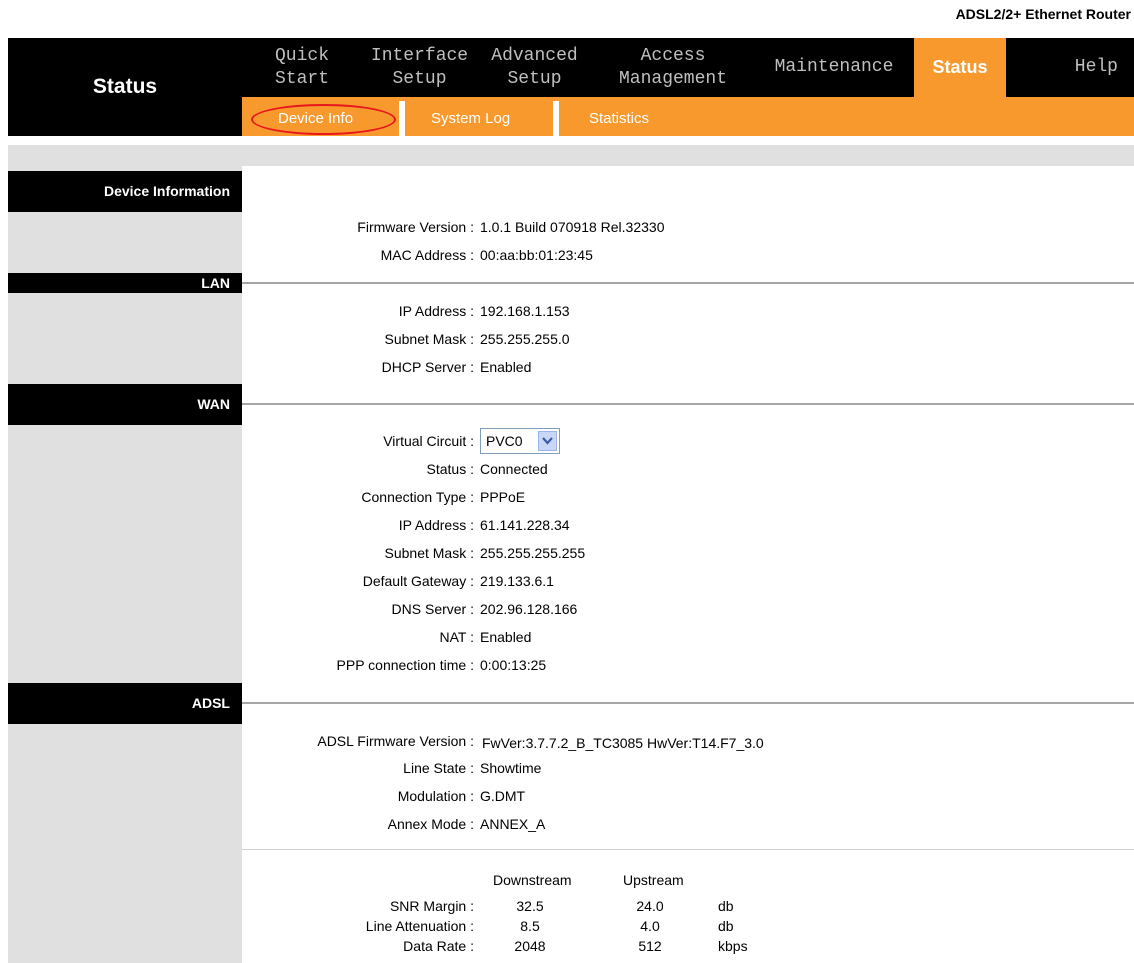  Describe the element at coordinates (431, 906) in the screenshot. I see `snr-margin-label: SNR Margin :` at that location.